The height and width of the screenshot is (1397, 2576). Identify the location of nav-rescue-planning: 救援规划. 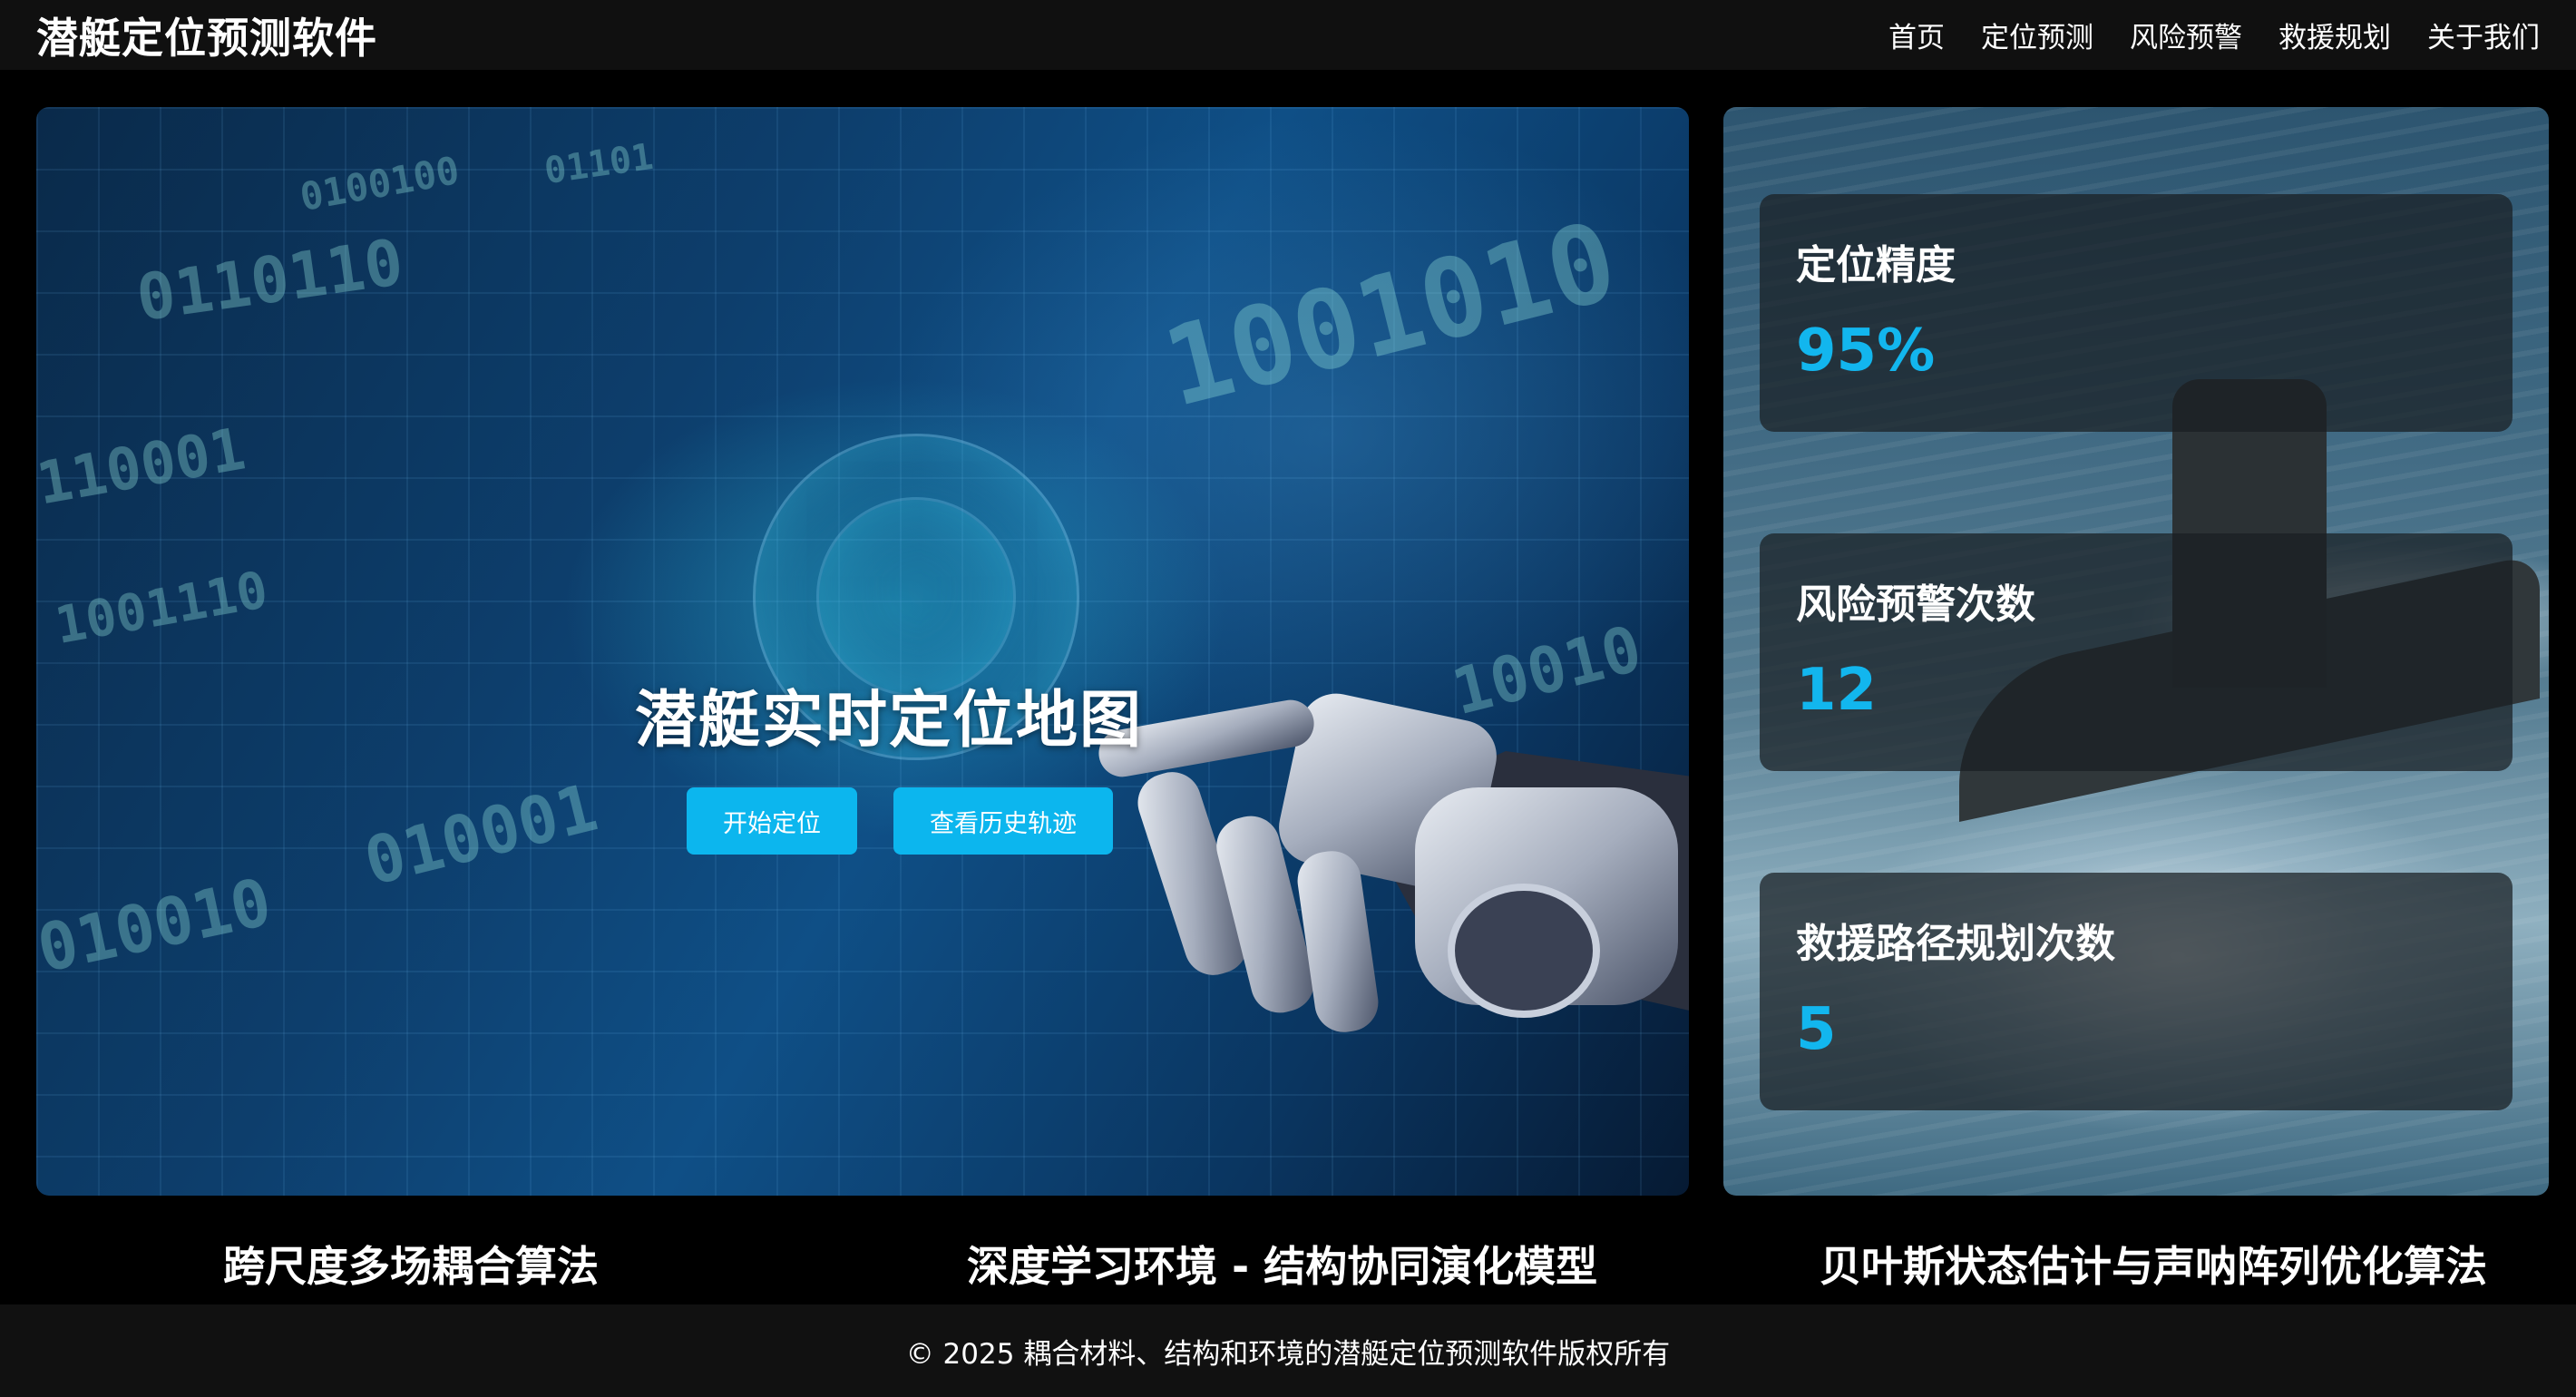
(2334, 35).